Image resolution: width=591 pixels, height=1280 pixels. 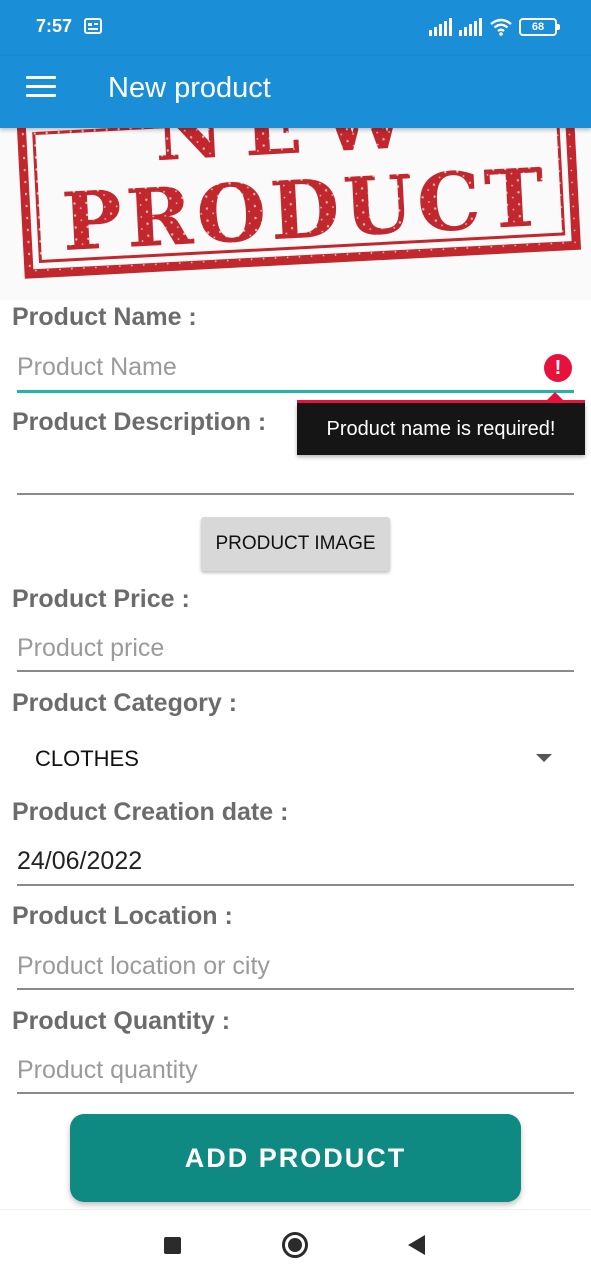 What do you see at coordinates (295, 494) in the screenshot?
I see `product-description-underline` at bounding box center [295, 494].